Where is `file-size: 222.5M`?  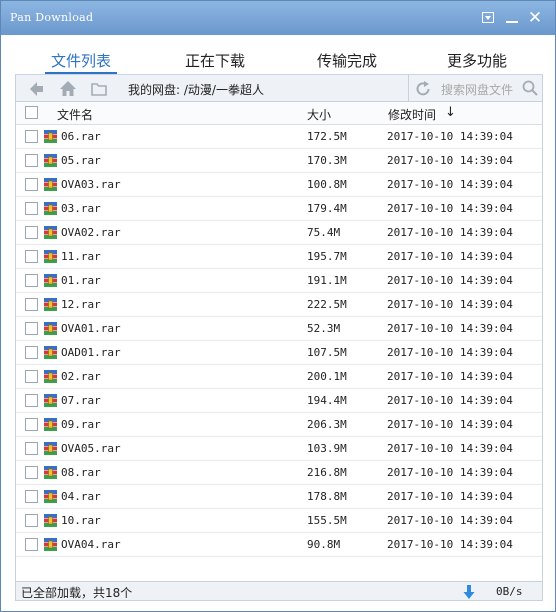 file-size: 222.5M is located at coordinates (327, 304).